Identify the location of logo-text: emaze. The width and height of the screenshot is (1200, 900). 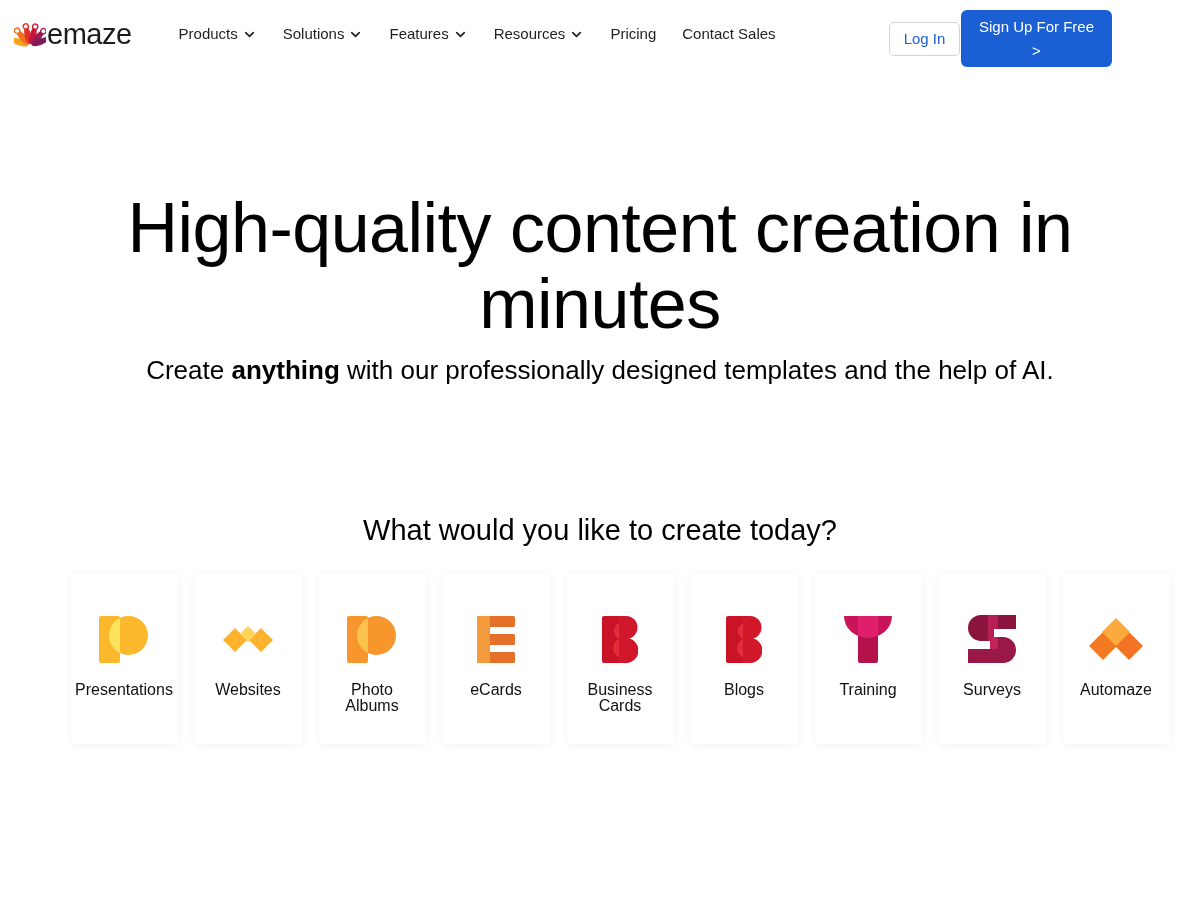
(89, 34).